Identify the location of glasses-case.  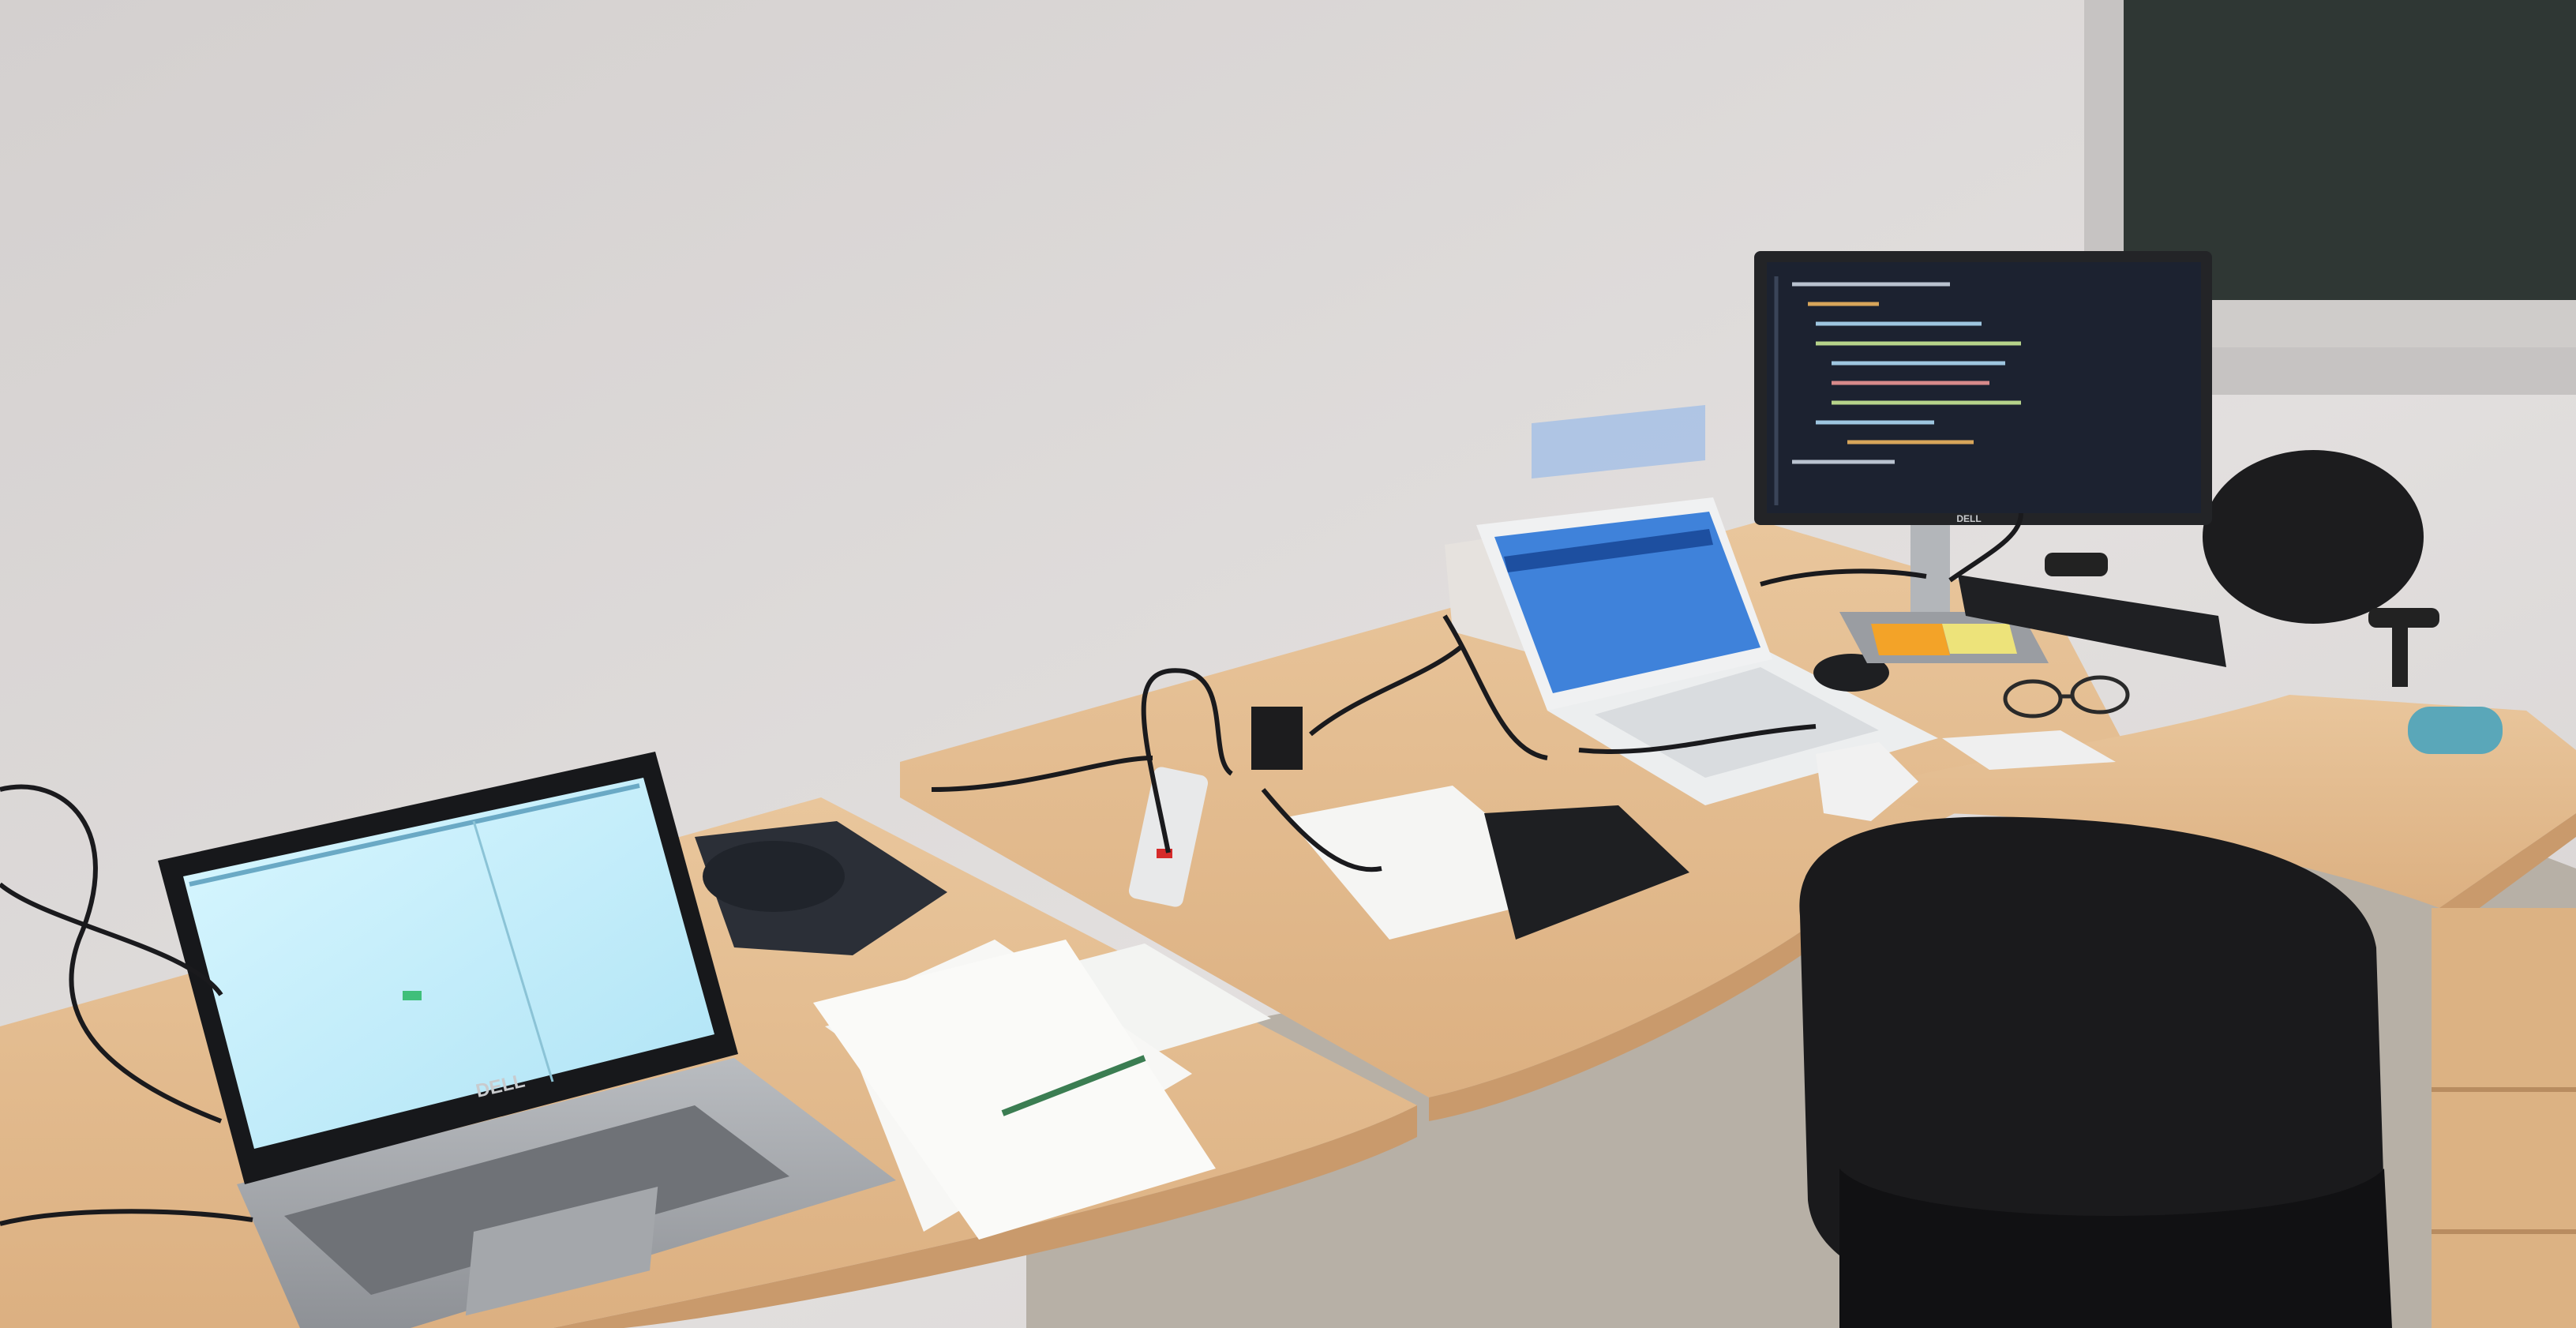
(2455, 730).